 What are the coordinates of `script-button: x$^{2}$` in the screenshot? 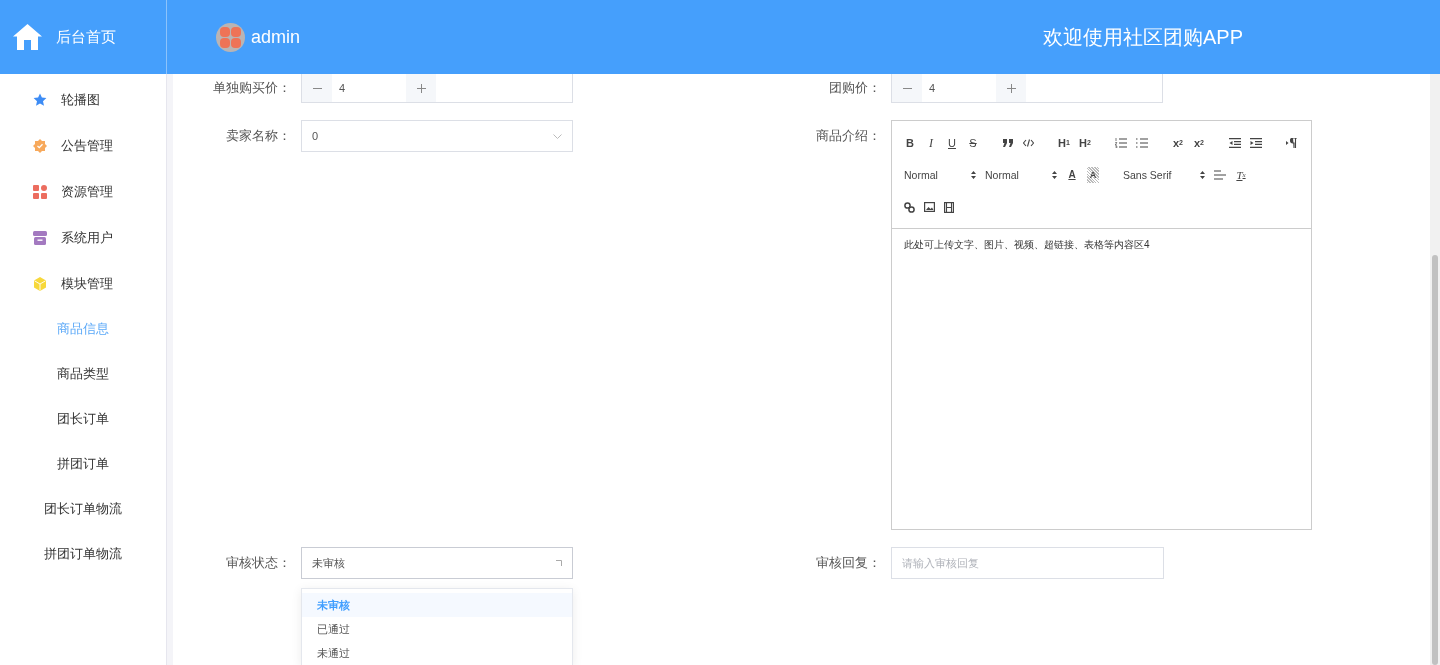 It's located at (1199, 143).